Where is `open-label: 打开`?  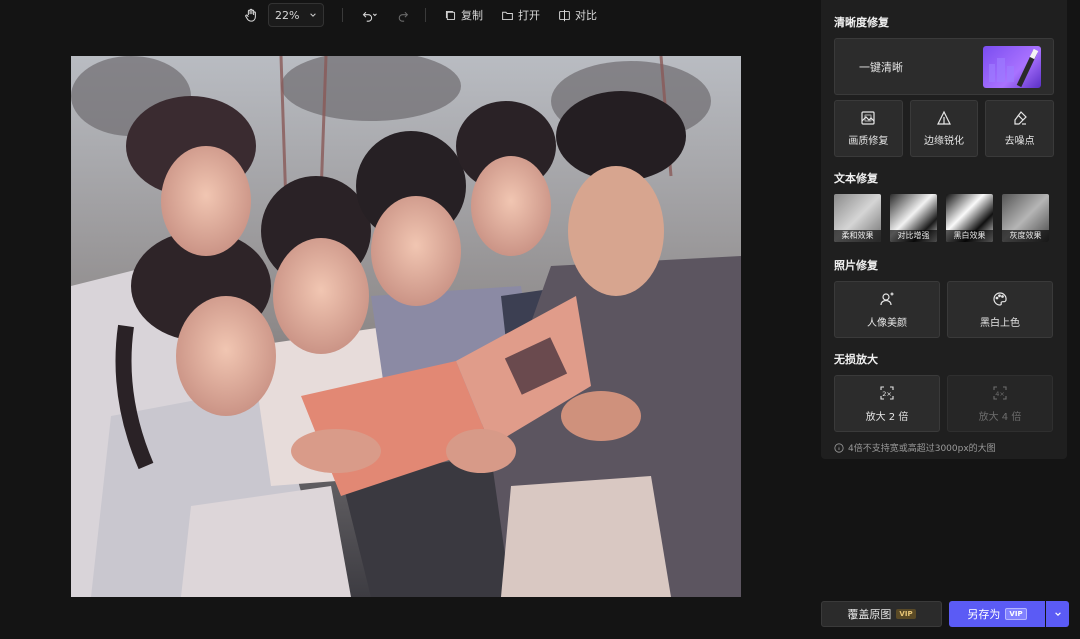
open-label: 打开 is located at coordinates (529, 15).